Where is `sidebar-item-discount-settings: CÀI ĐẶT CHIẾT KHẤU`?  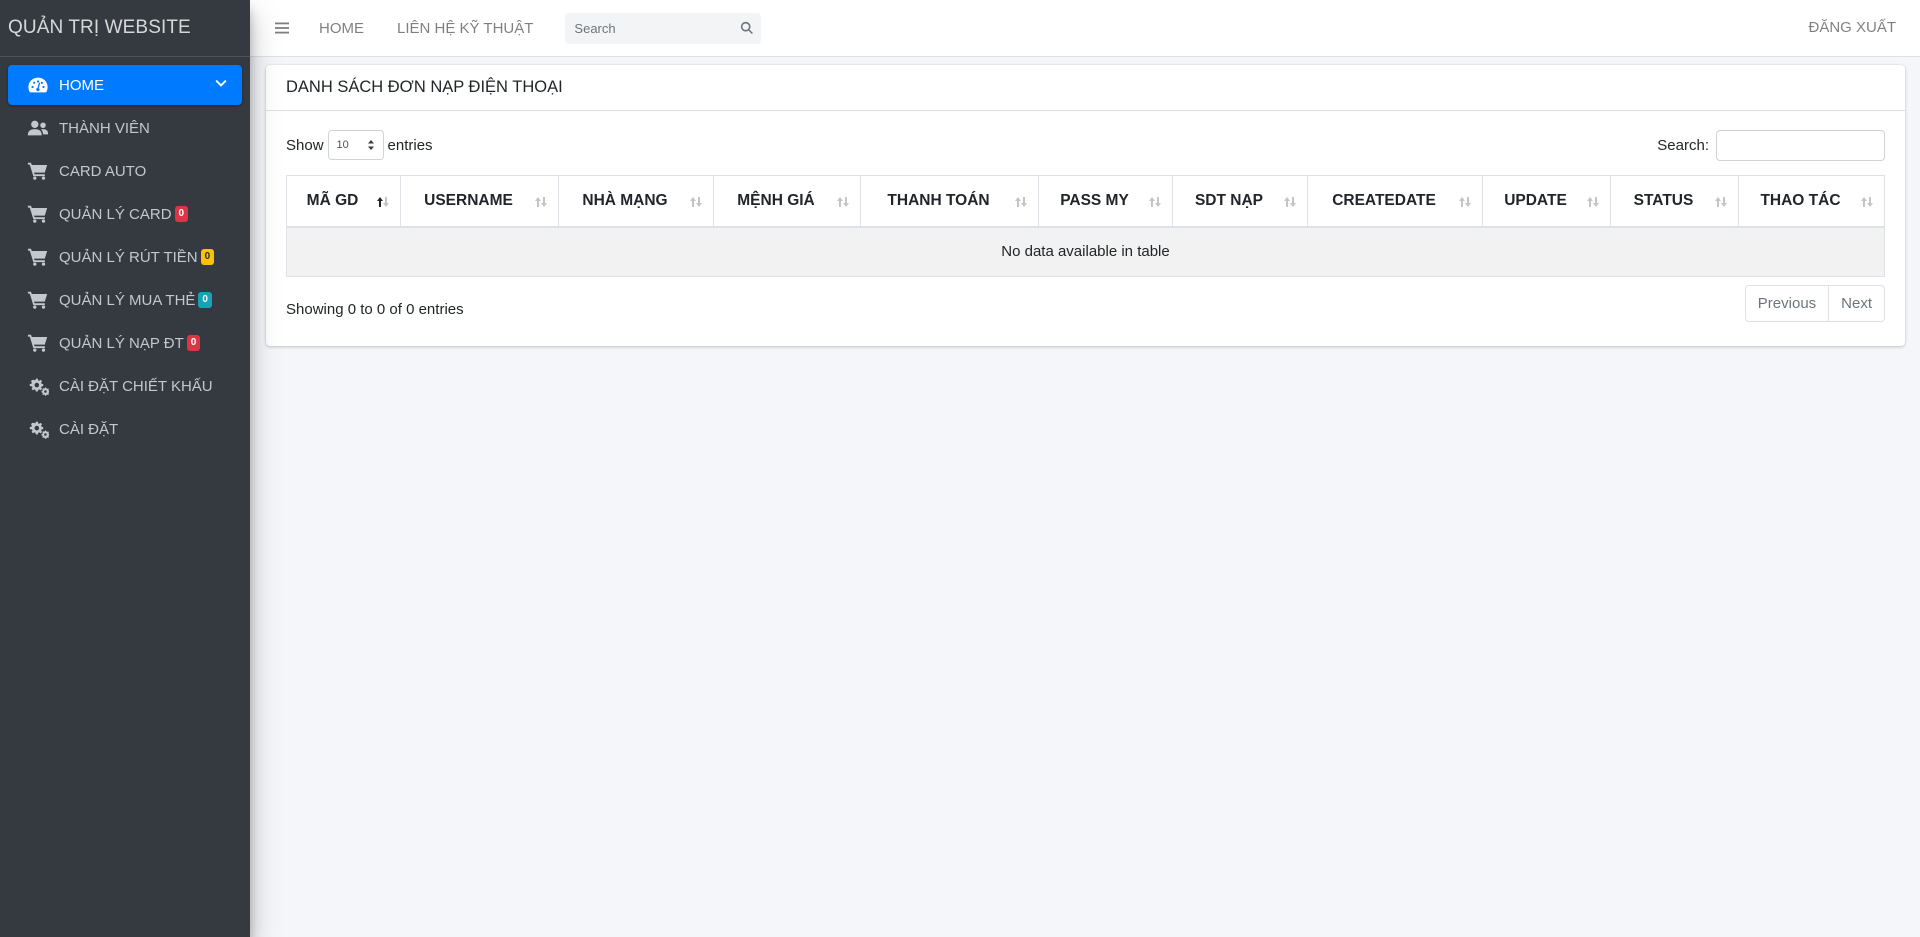
sidebar-item-discount-settings: CÀI ĐẶT CHIẾT KHẤU is located at coordinates (125, 386).